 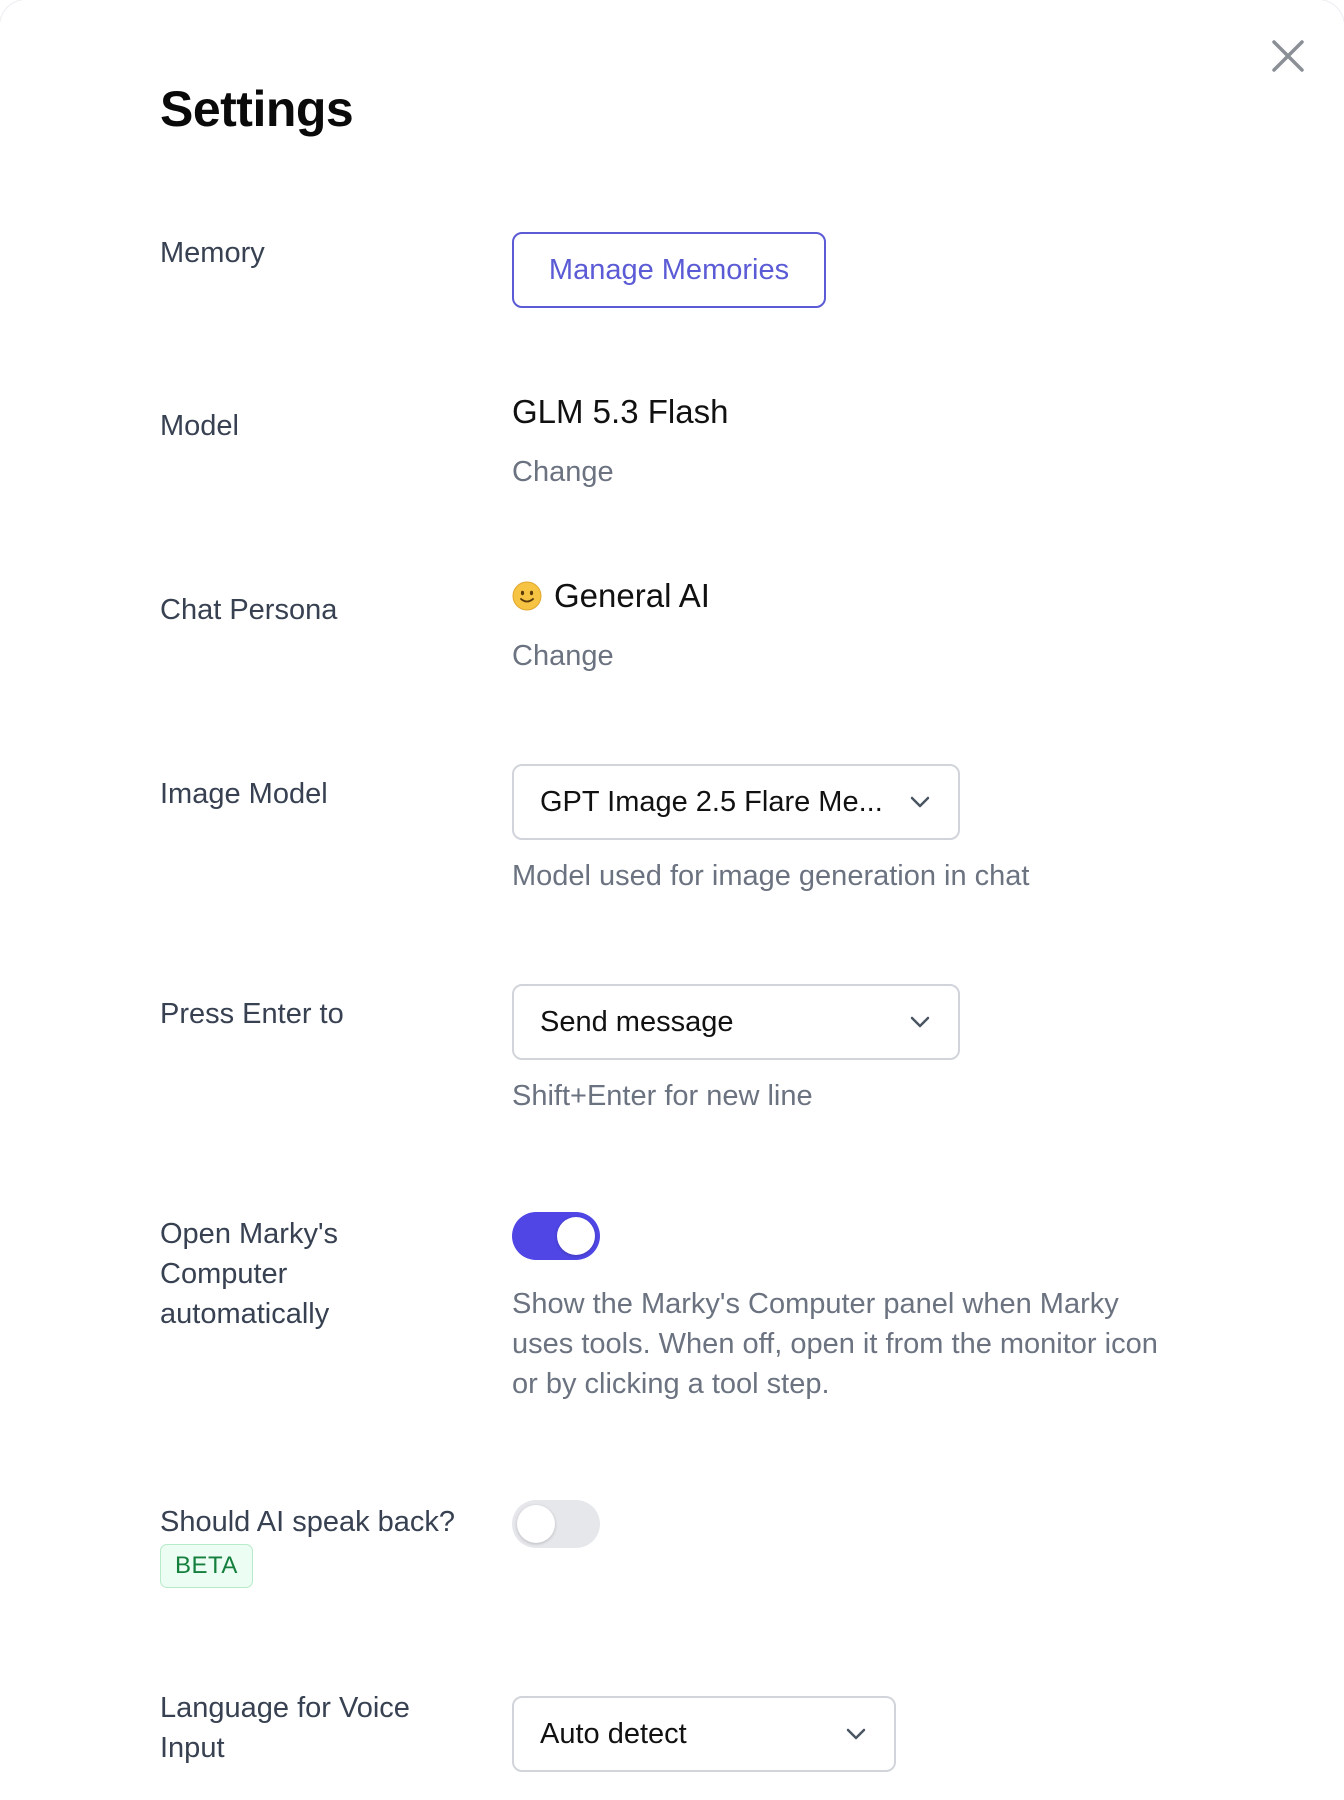 I want to click on change-persona-link: Change, so click(x=563, y=656).